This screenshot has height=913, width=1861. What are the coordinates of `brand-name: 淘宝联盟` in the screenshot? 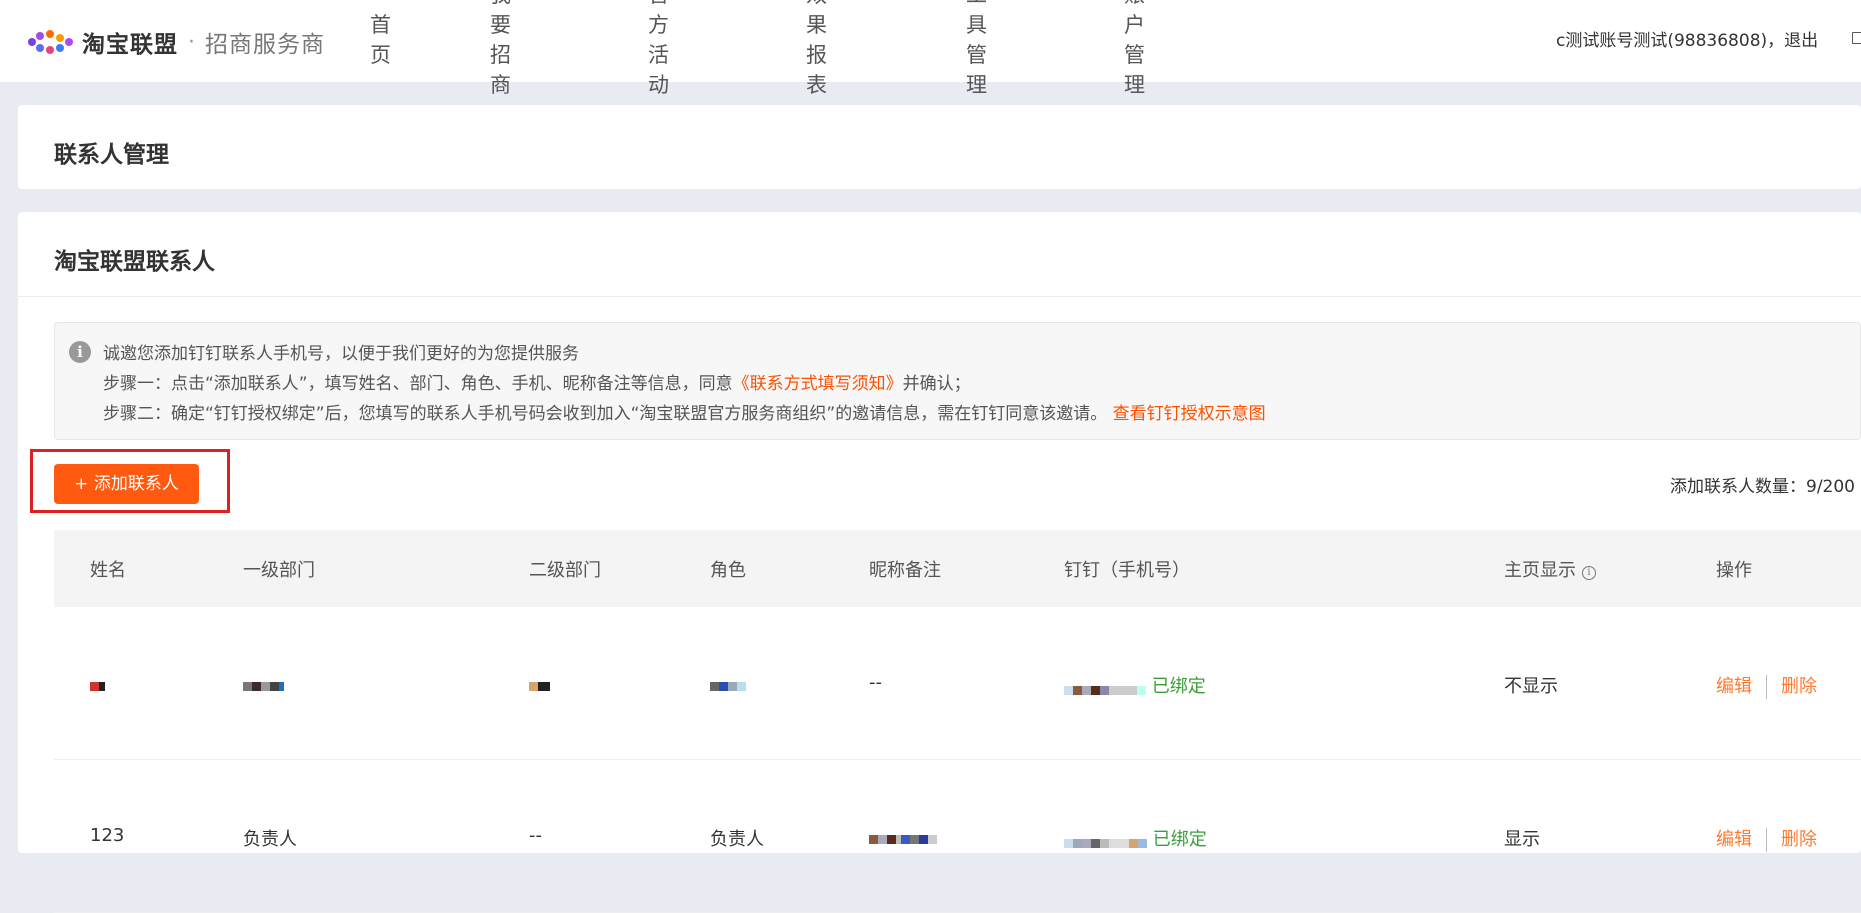 It's located at (130, 45).